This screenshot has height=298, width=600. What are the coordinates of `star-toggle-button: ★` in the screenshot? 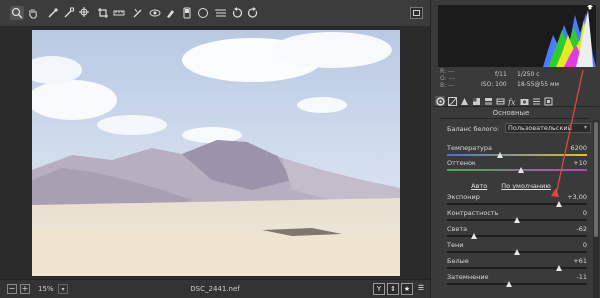 It's located at (407, 289).